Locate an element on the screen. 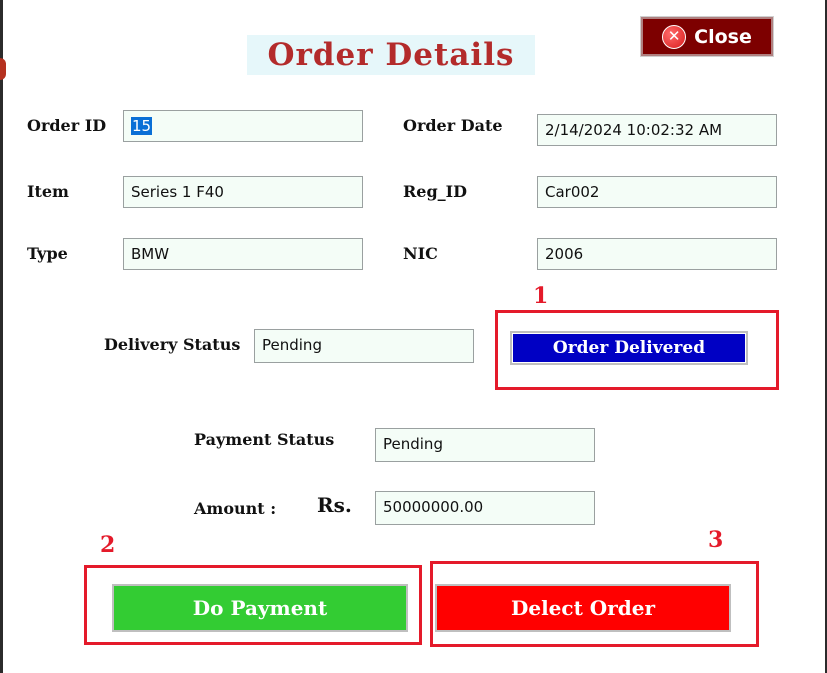 This screenshot has height=673, width=827. close-button: ✕ Close is located at coordinates (707, 36).